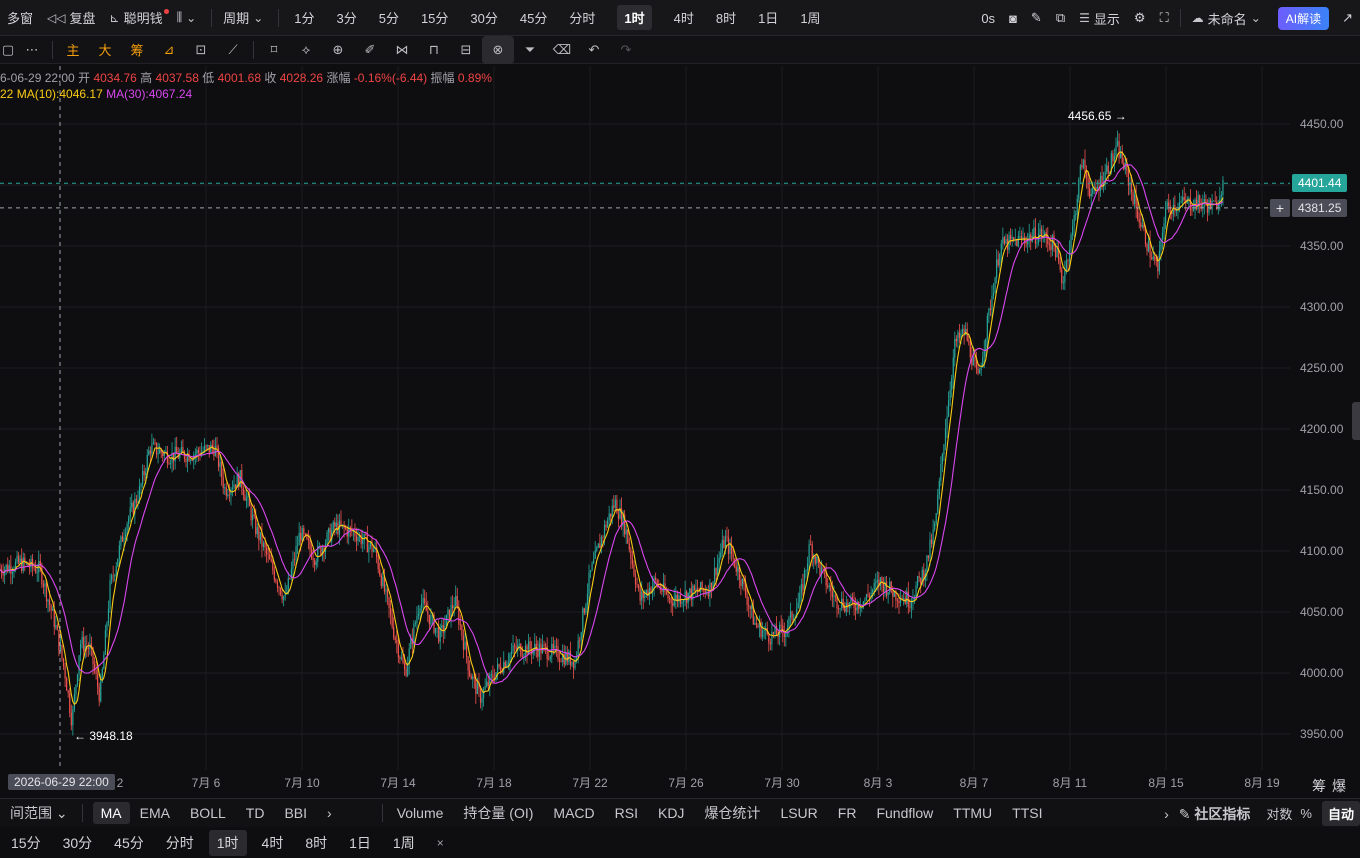 Image resolution: width=1360 pixels, height=858 pixels. Describe the element at coordinates (105, 50) in the screenshot. I see `big-order-toggle: 大` at that location.